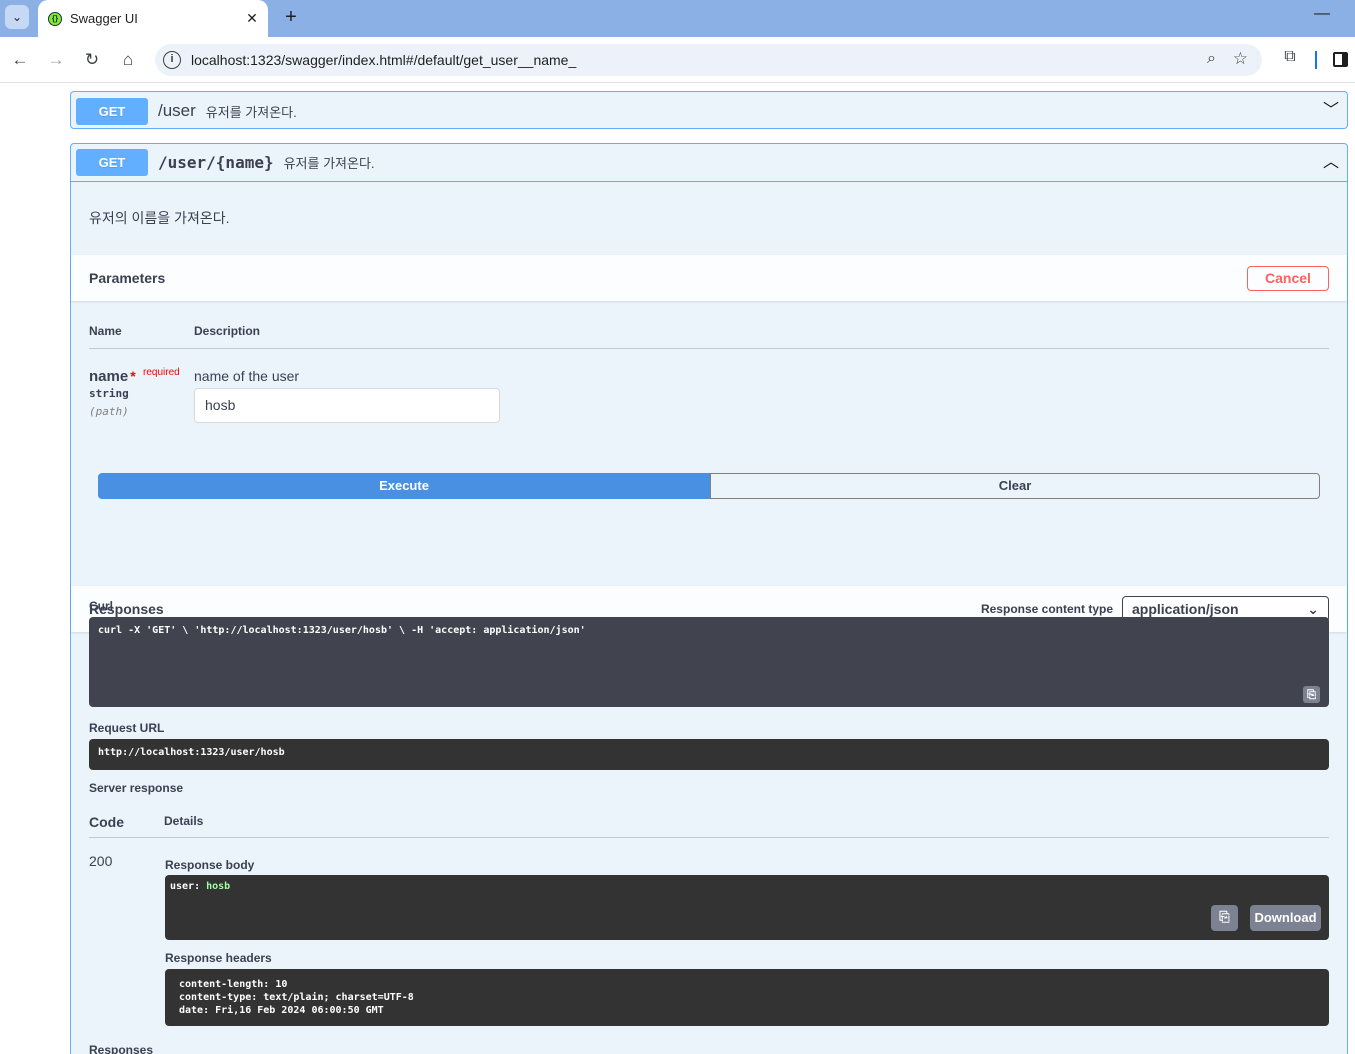 The image size is (1355, 1054). Describe the element at coordinates (109, 411) in the screenshot. I see `parameter-in: (path)` at that location.